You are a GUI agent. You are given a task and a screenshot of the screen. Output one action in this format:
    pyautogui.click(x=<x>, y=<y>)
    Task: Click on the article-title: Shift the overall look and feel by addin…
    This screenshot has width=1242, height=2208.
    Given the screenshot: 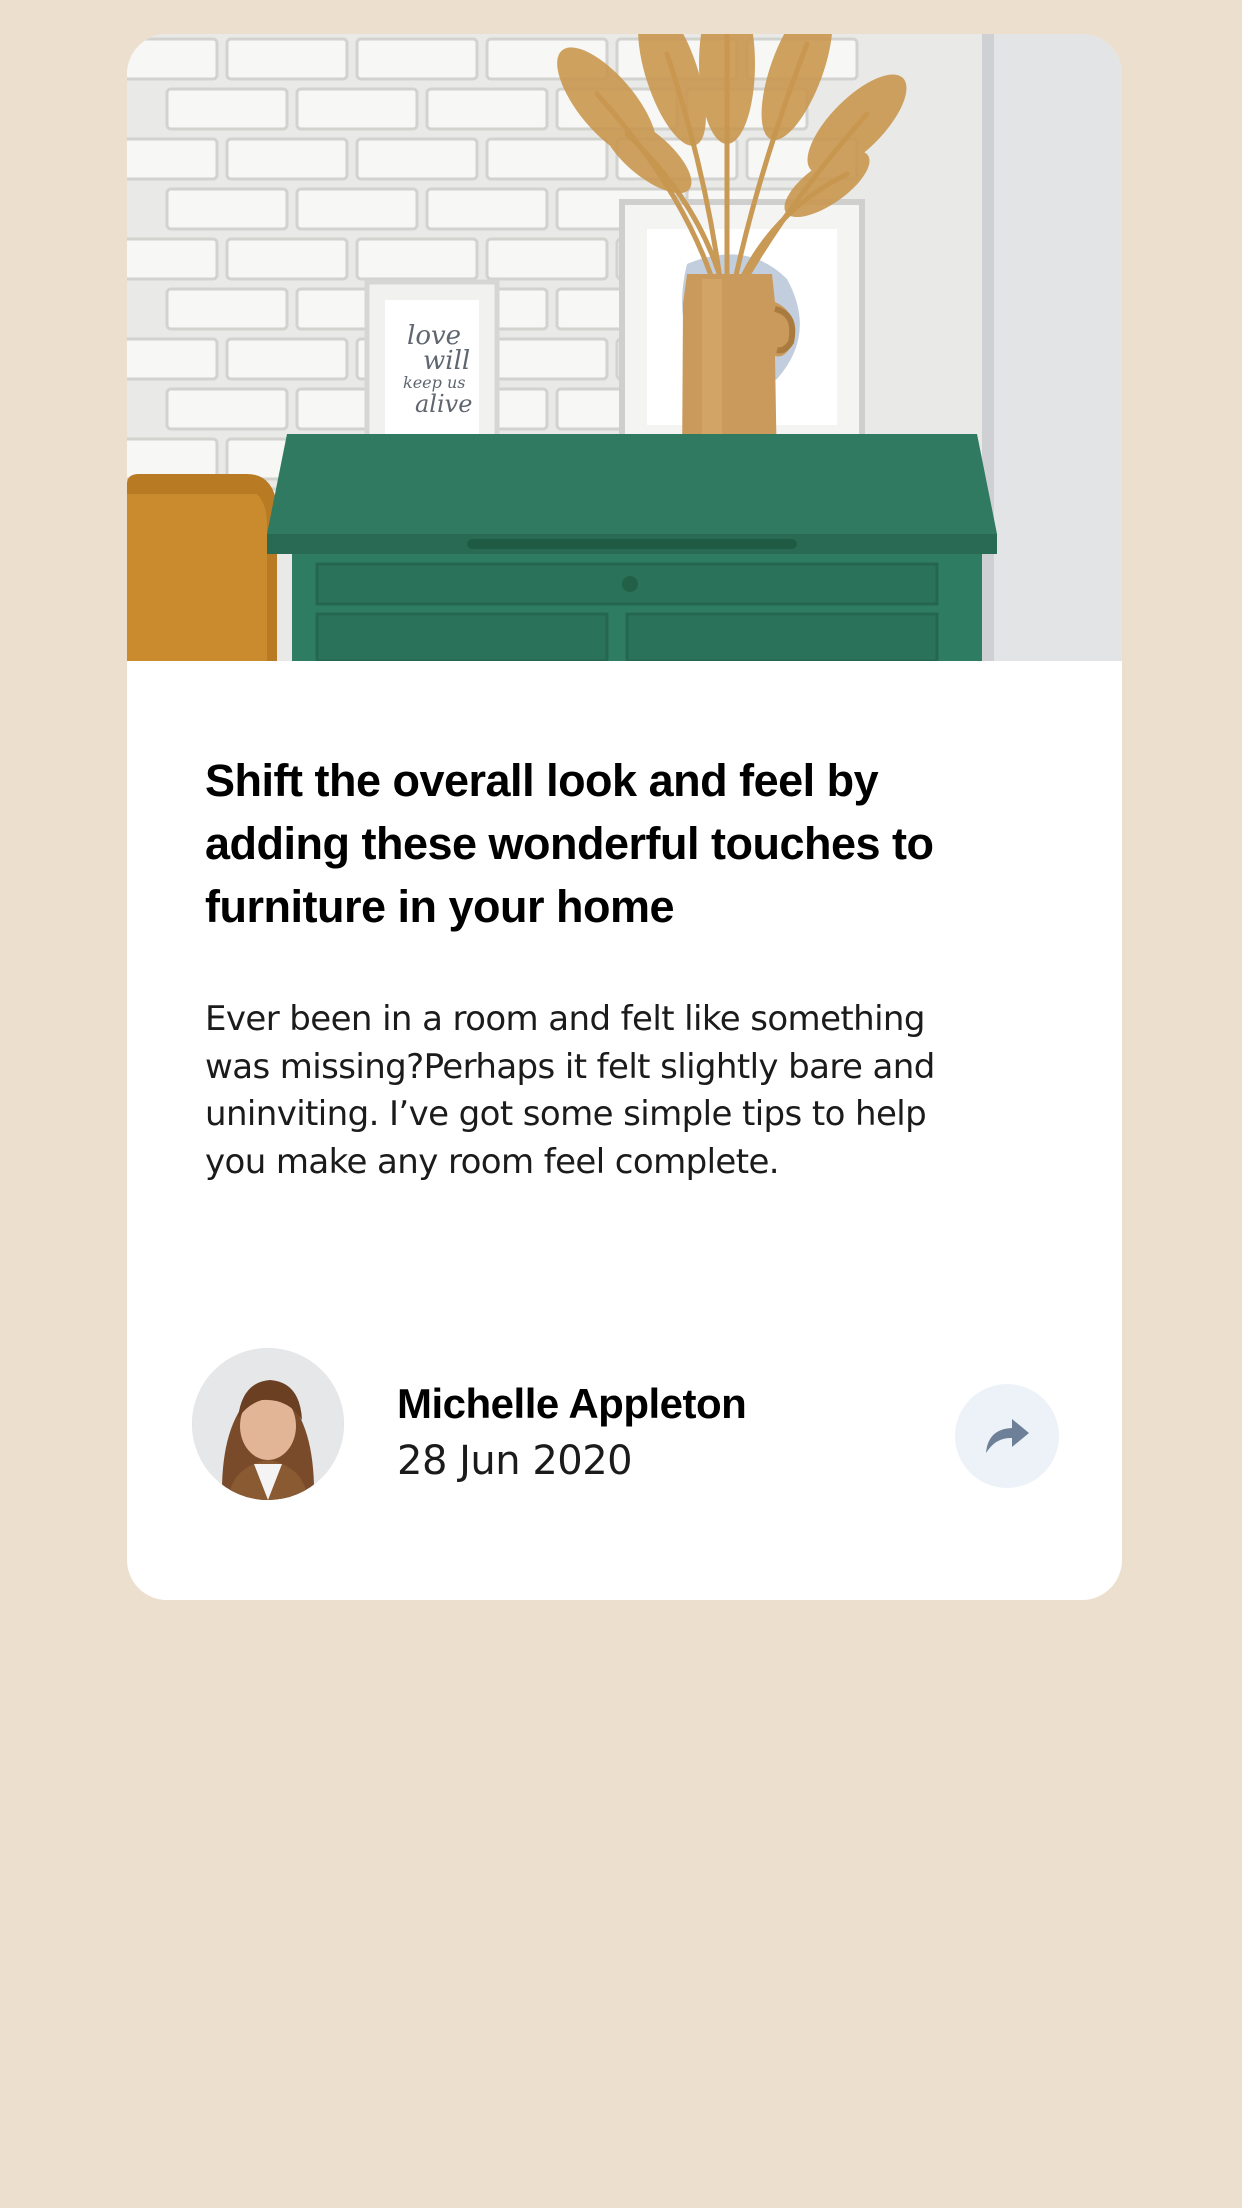 What is the action you would take?
    pyautogui.click(x=590, y=843)
    